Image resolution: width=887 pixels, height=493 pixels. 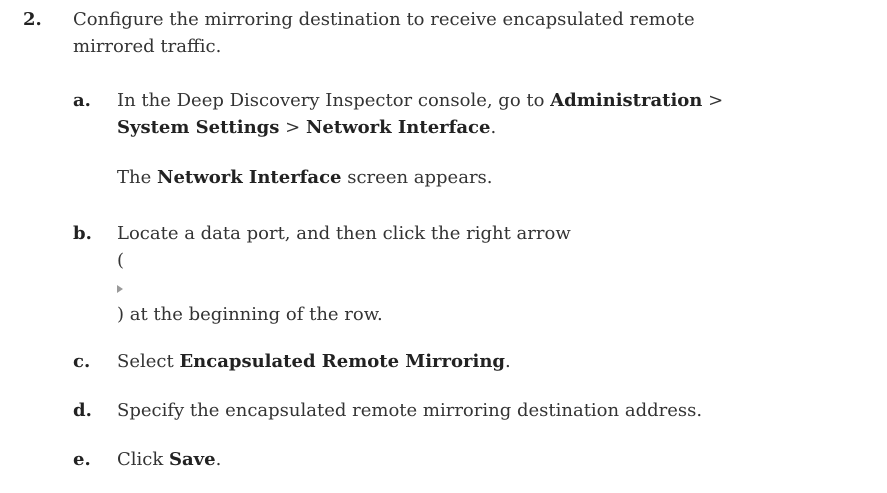 I want to click on substep-letter: b., so click(x=82, y=233).